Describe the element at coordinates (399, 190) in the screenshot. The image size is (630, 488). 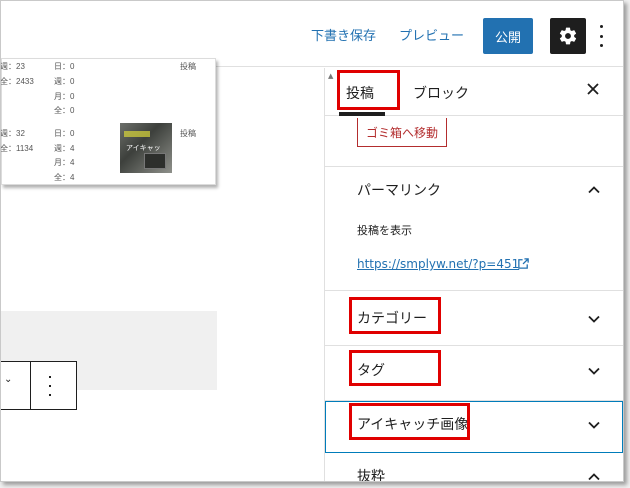
I see `permalink-panel-title: パーマリンク` at that location.